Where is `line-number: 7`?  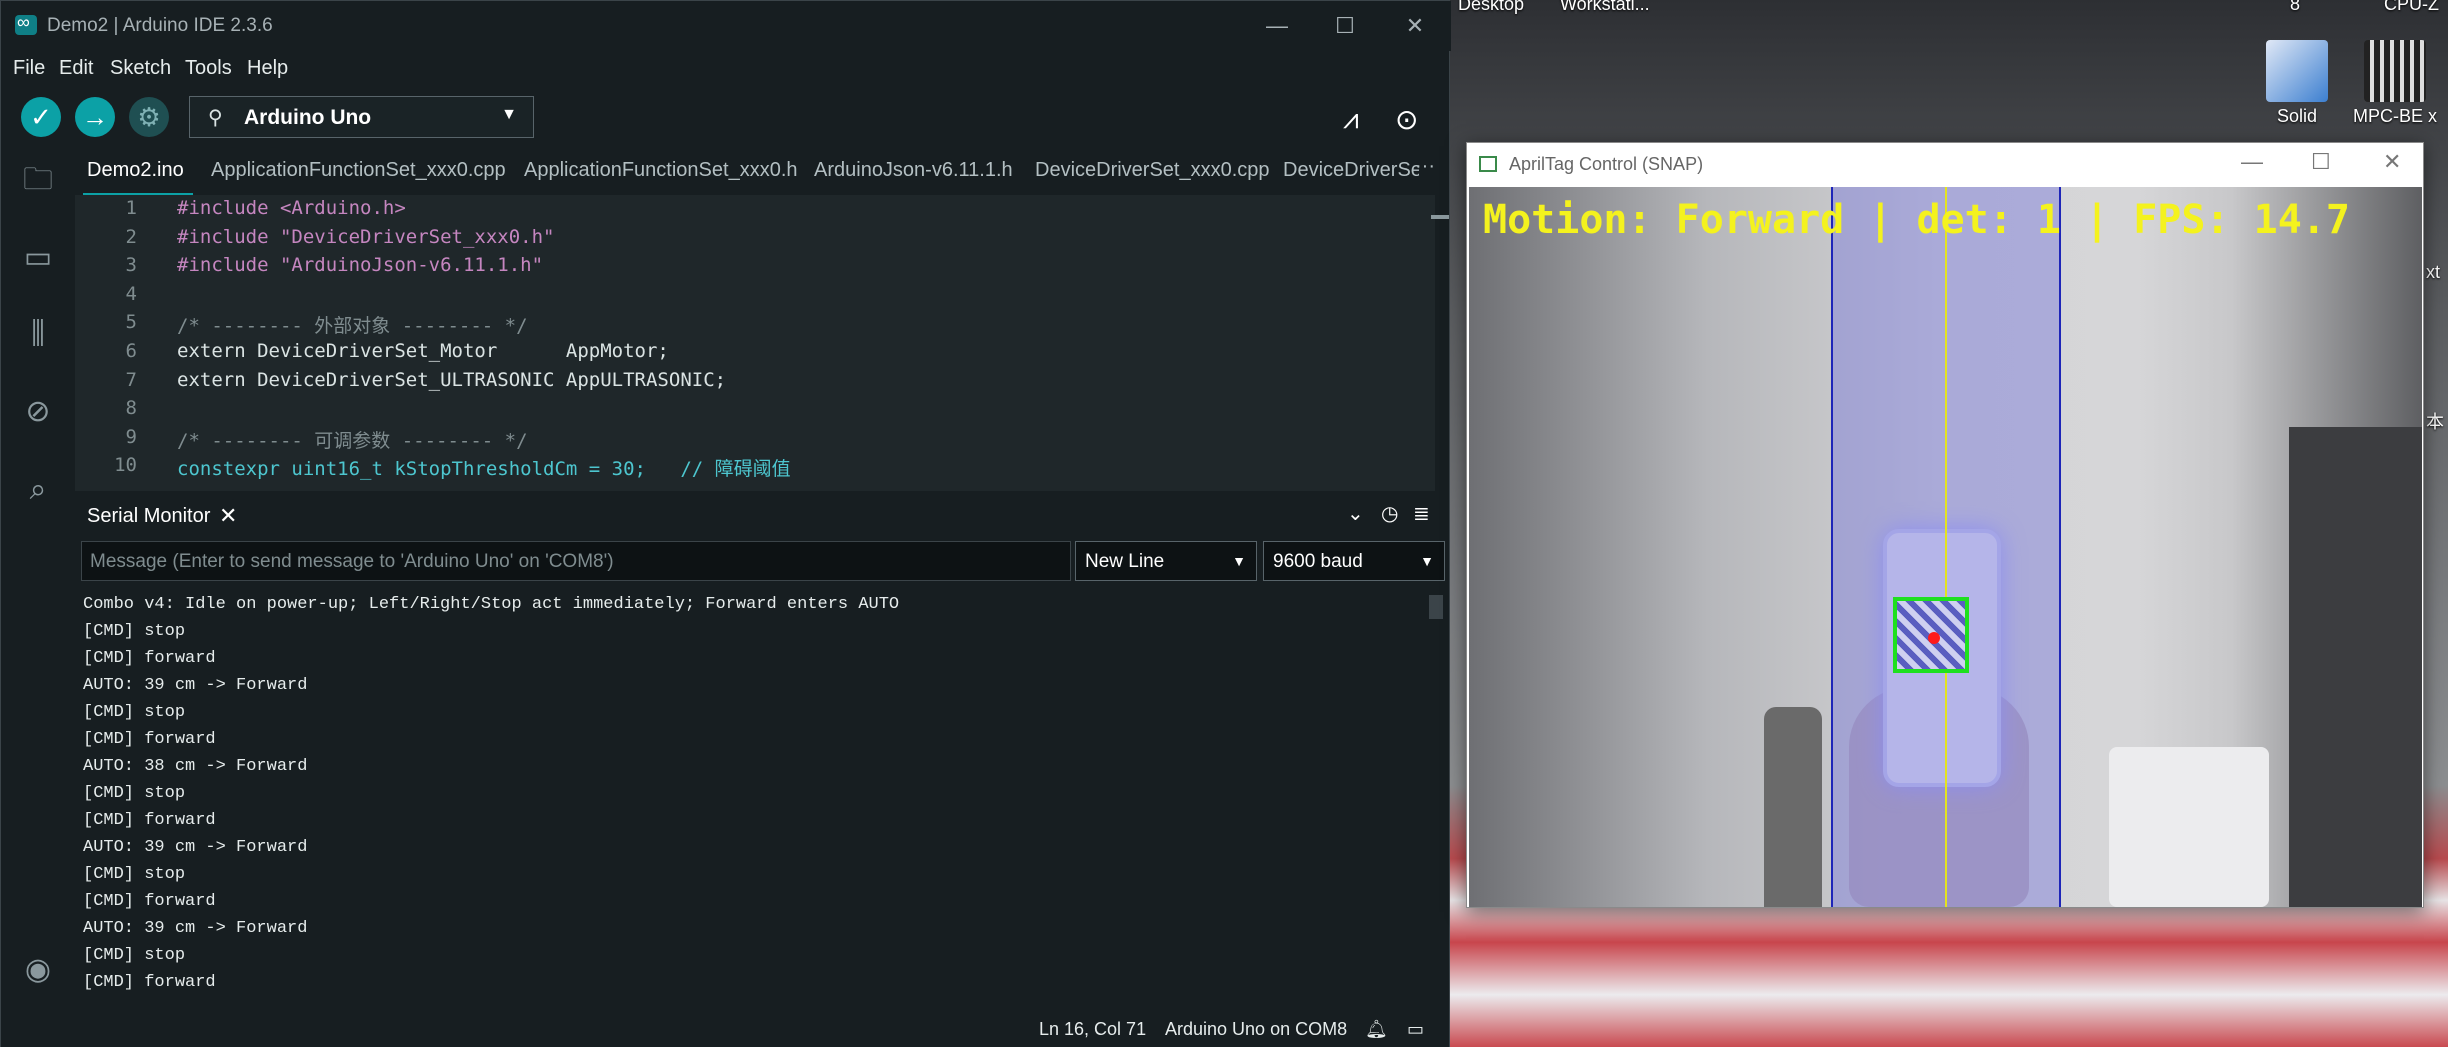 line-number: 7 is located at coordinates (131, 379).